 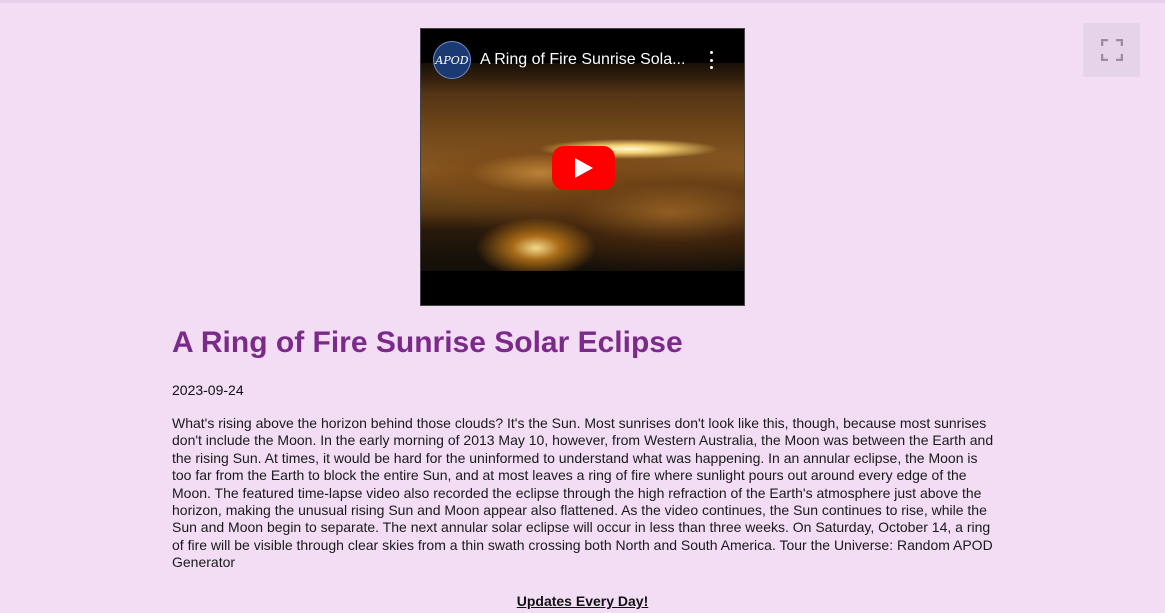 What do you see at coordinates (208, 390) in the screenshot?
I see `post-date: 2023-09-24` at bounding box center [208, 390].